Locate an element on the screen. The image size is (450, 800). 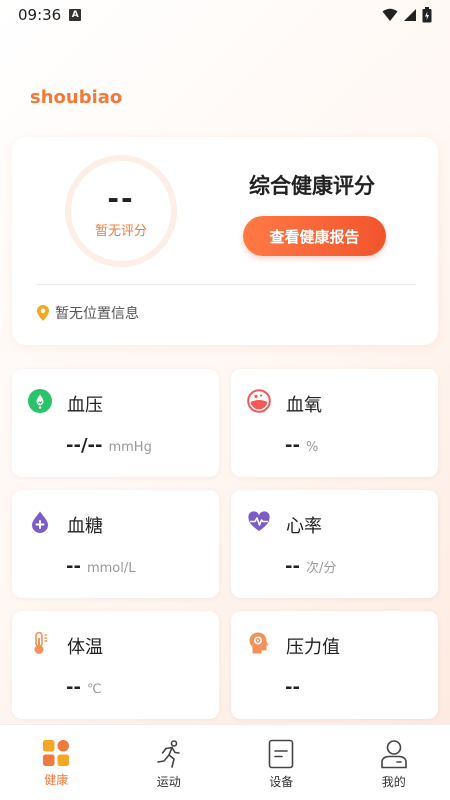
status-bar: 09:36 A is located at coordinates (225, 15).